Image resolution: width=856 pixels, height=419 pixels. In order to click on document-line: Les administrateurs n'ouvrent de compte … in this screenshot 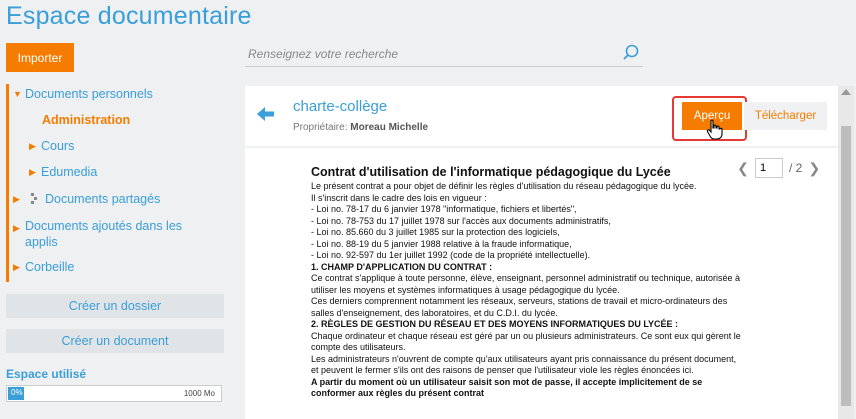, I will do `click(524, 358)`.